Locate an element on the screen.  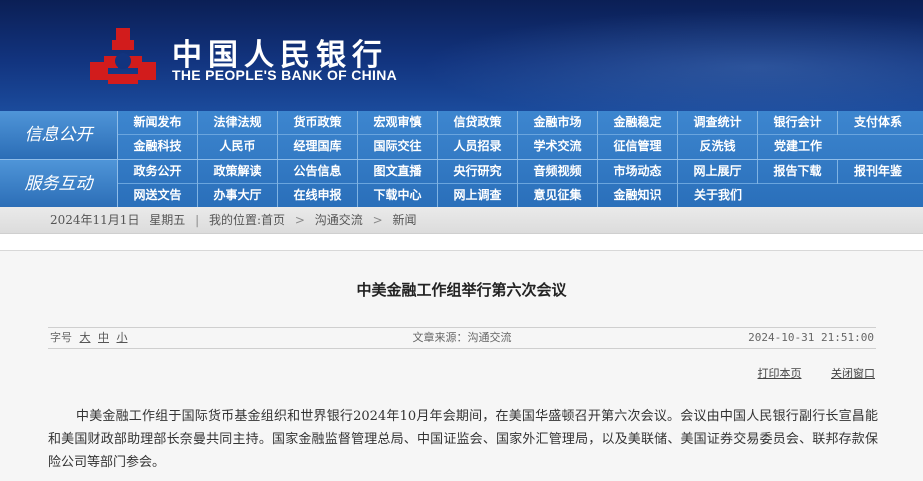
nav-item: 音频视频 is located at coordinates (558, 172).